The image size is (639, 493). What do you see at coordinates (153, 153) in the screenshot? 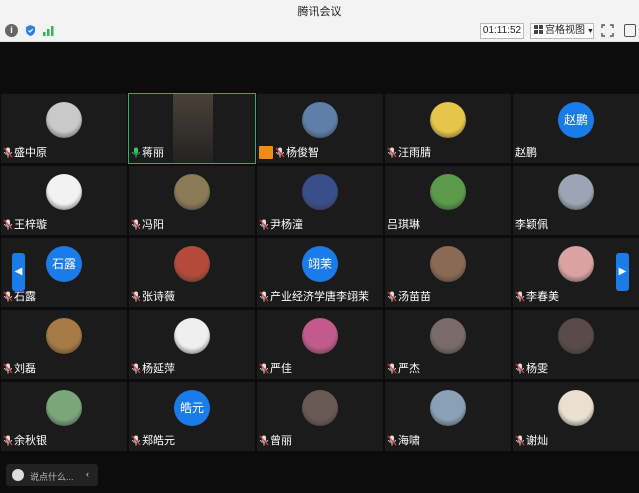
I see `participant-name-label: 蒋丽` at bounding box center [153, 153].